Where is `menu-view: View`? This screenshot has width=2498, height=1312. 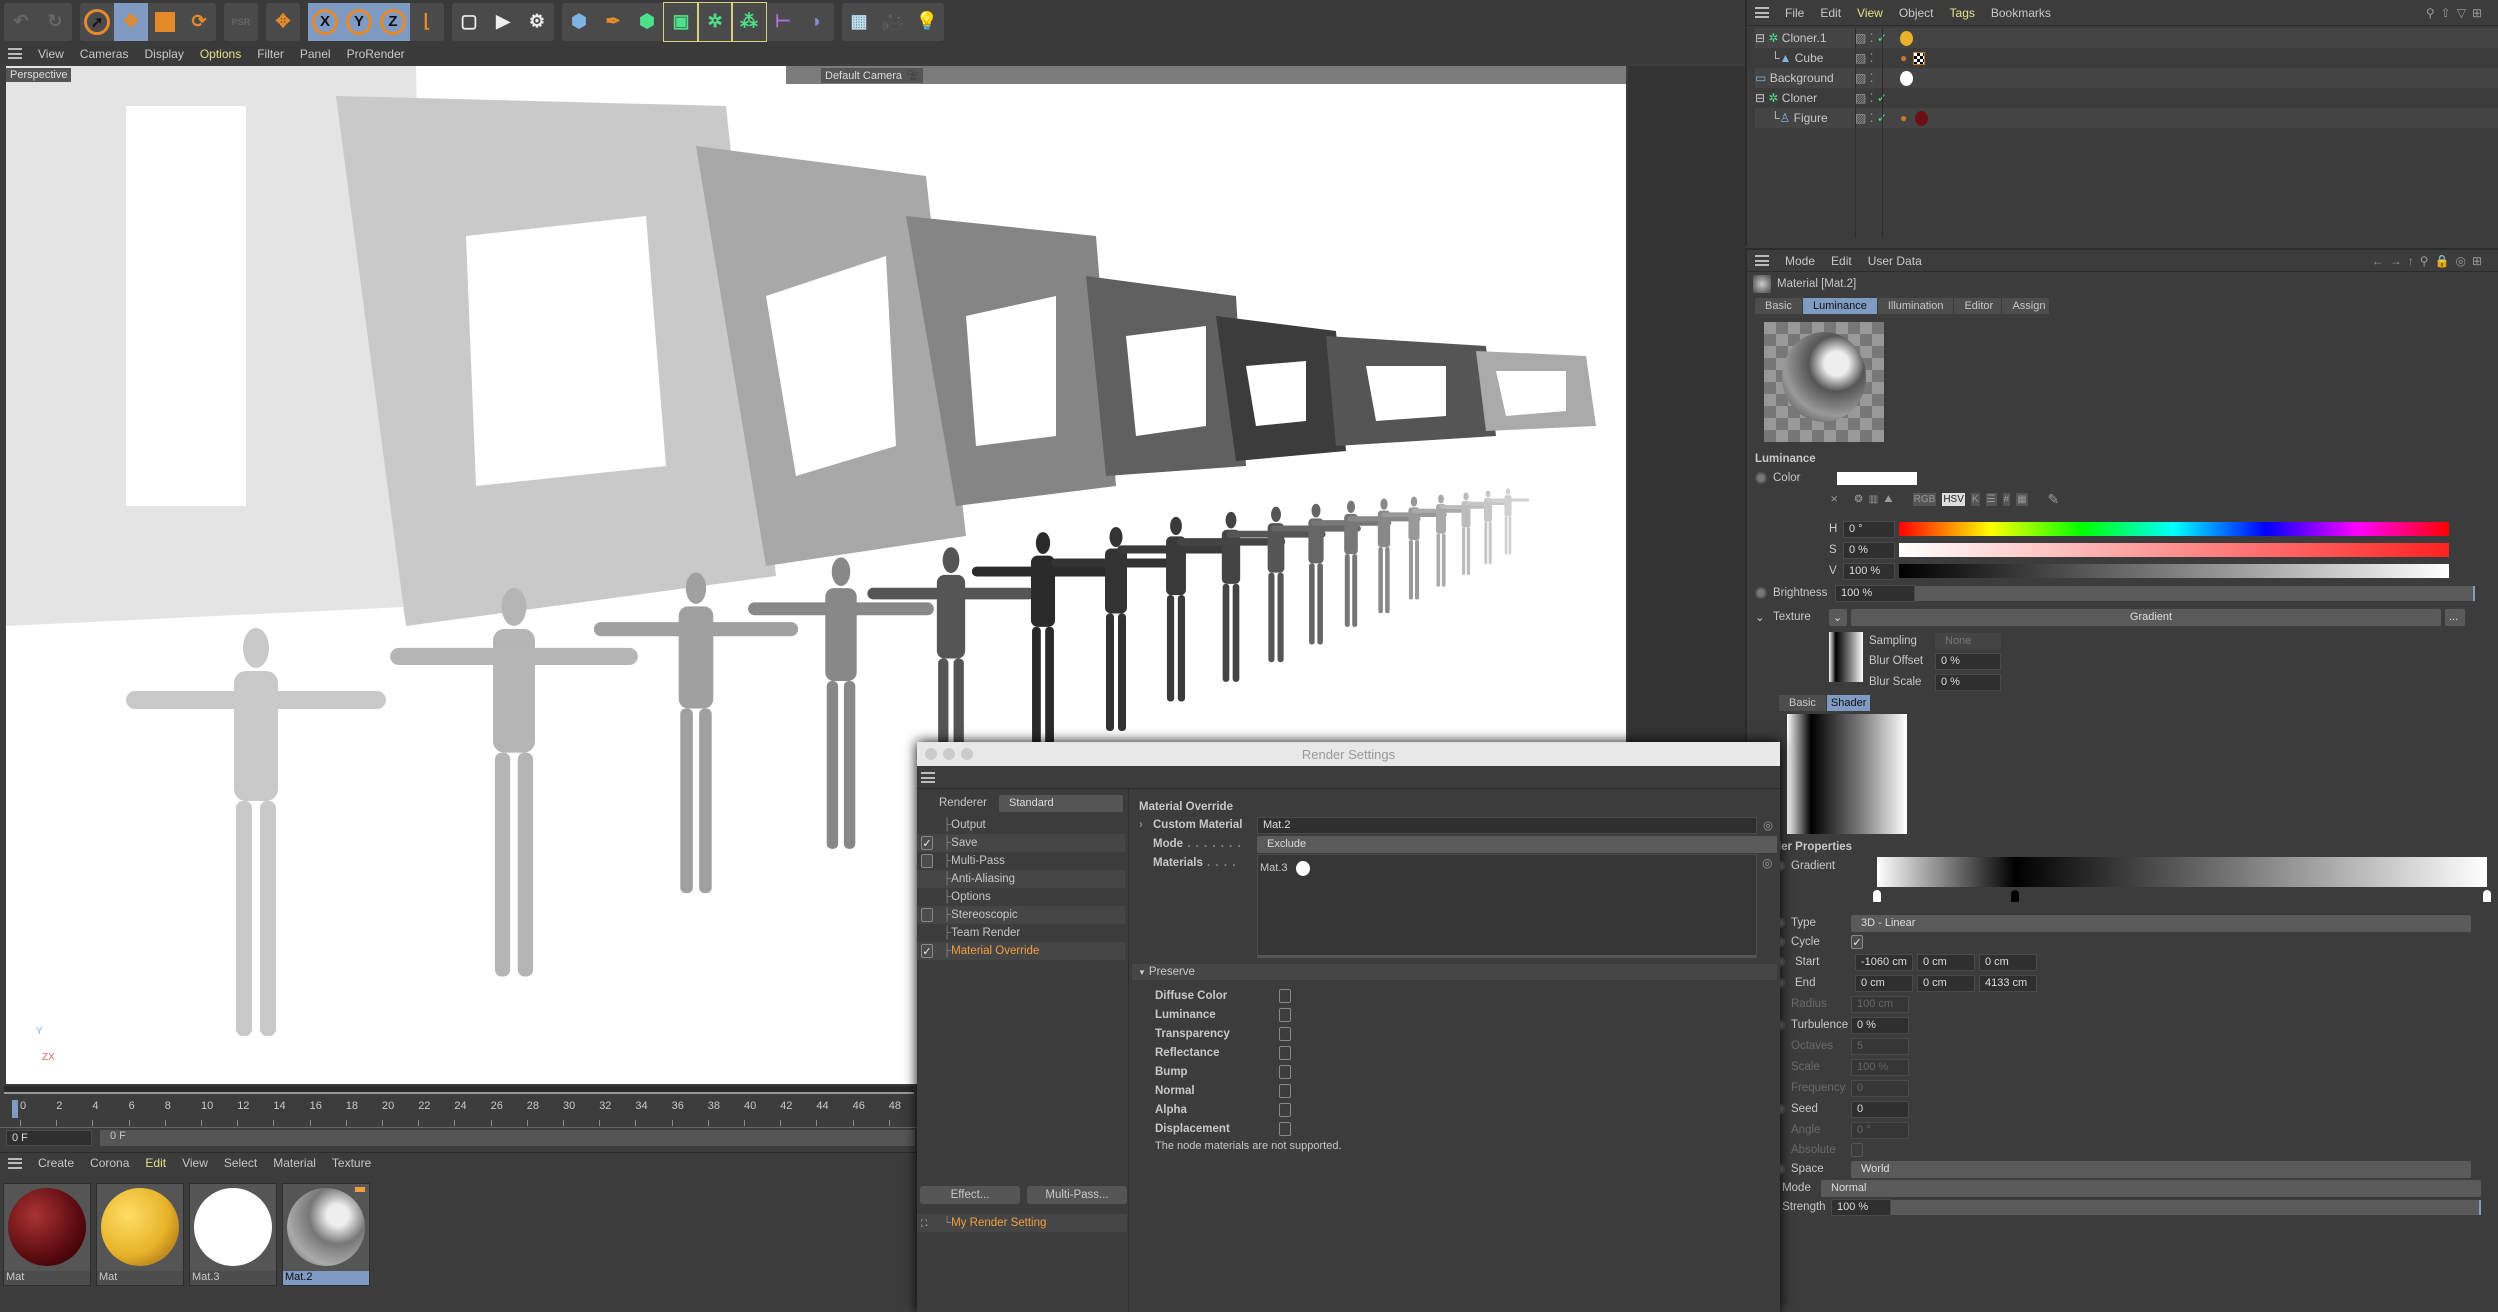
menu-view: View is located at coordinates (1870, 13).